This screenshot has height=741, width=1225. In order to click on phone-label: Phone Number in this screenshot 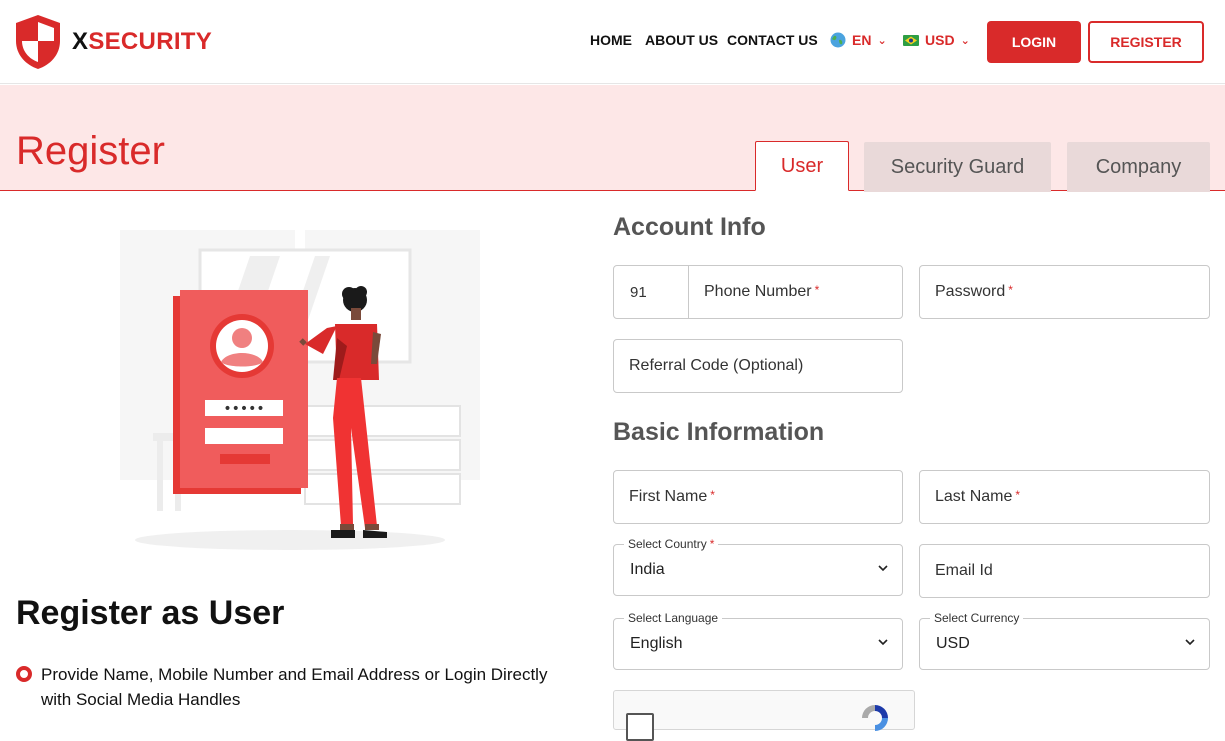, I will do `click(758, 291)`.